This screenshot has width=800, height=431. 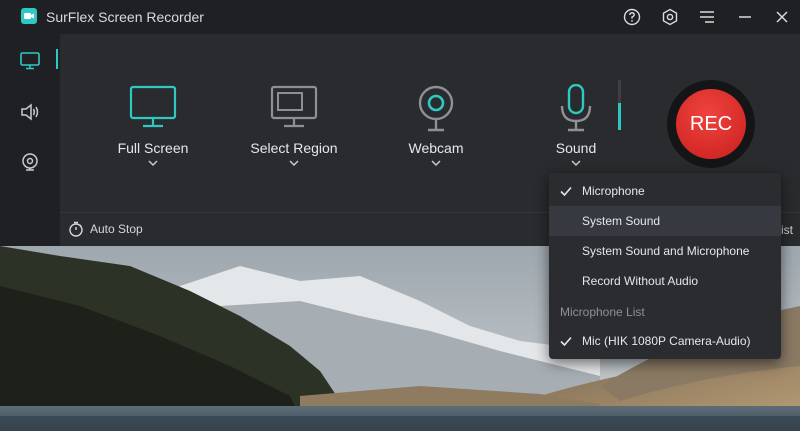 I want to click on close-icon, so click(x=782, y=17).